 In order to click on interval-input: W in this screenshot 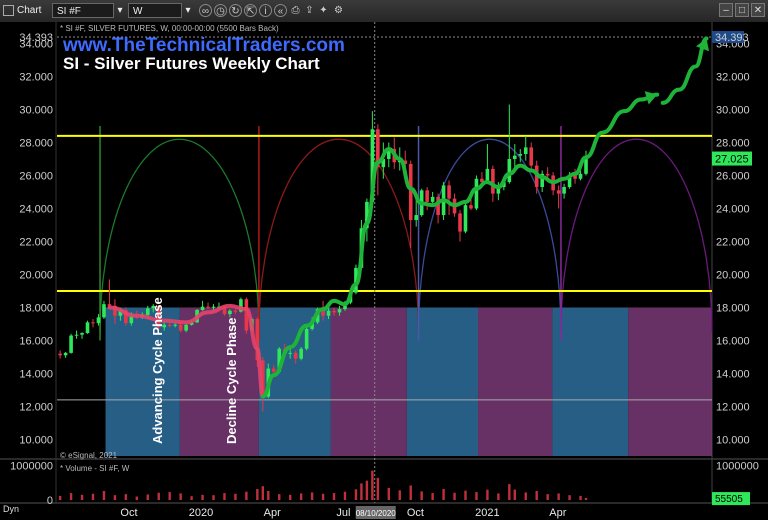, I will do `click(155, 10)`.